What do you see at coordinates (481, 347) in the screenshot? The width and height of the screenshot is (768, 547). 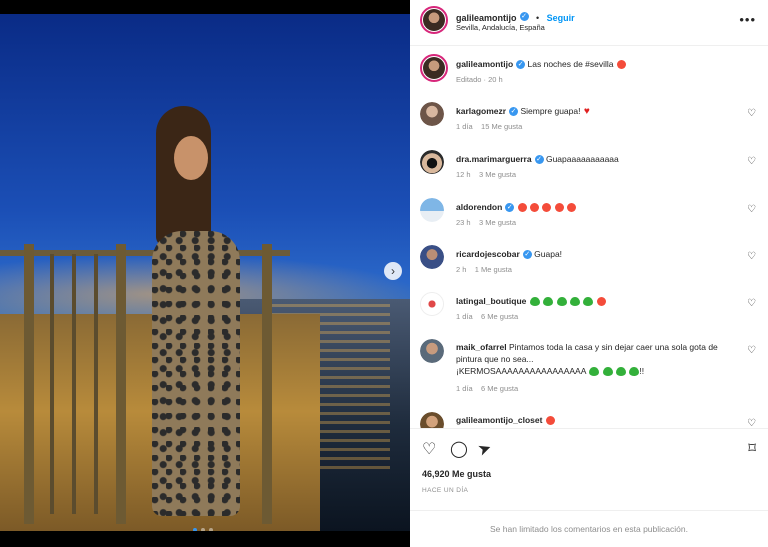 I see `commenter-username: maik_ofarrel` at bounding box center [481, 347].